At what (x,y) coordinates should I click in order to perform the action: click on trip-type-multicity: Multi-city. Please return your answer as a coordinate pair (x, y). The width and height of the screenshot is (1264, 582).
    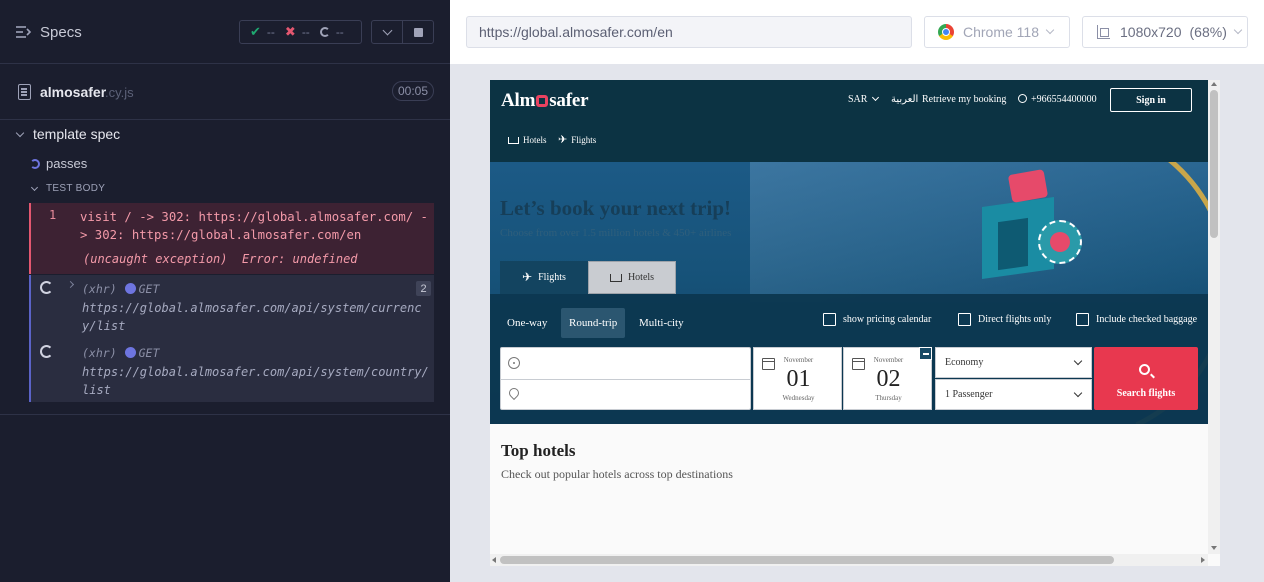
    Looking at the image, I should click on (661, 323).